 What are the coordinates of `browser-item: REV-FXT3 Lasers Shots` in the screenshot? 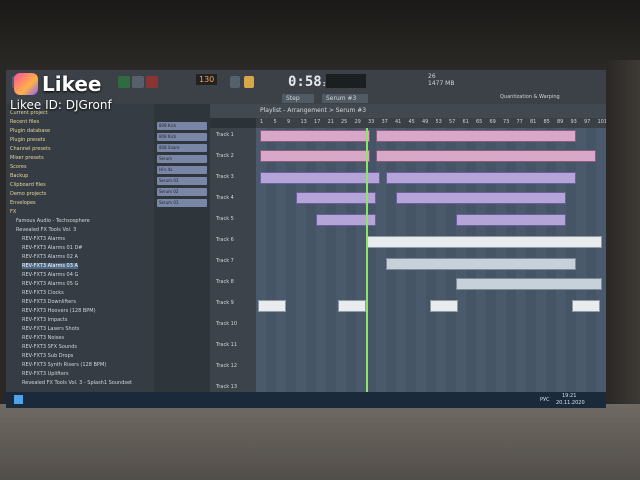 It's located at (50, 329).